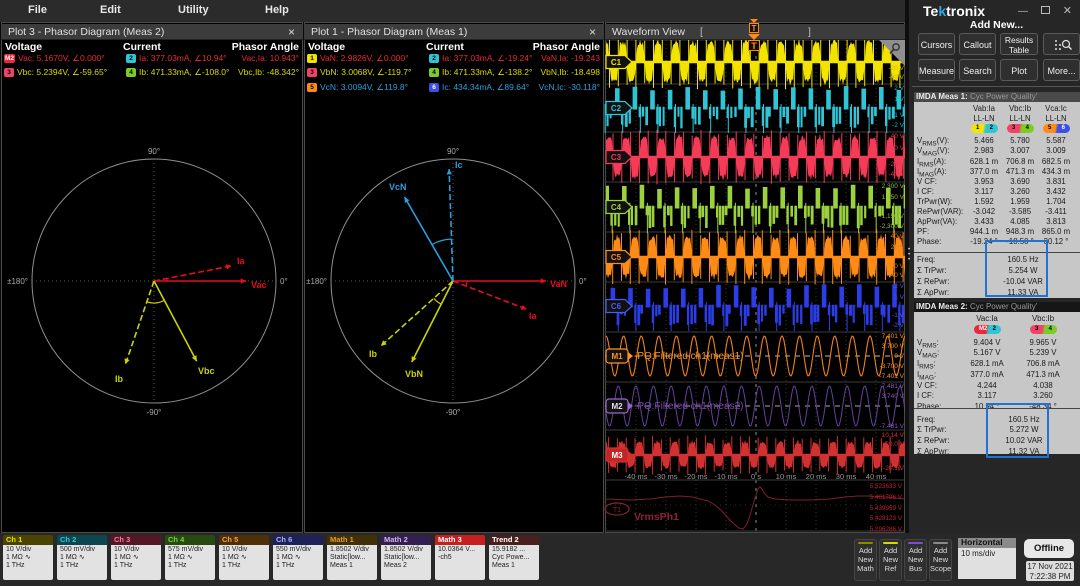 The width and height of the screenshot is (1080, 586). Describe the element at coordinates (886, 518) in the screenshot. I see `svg-text: 5.428123 V` at that location.